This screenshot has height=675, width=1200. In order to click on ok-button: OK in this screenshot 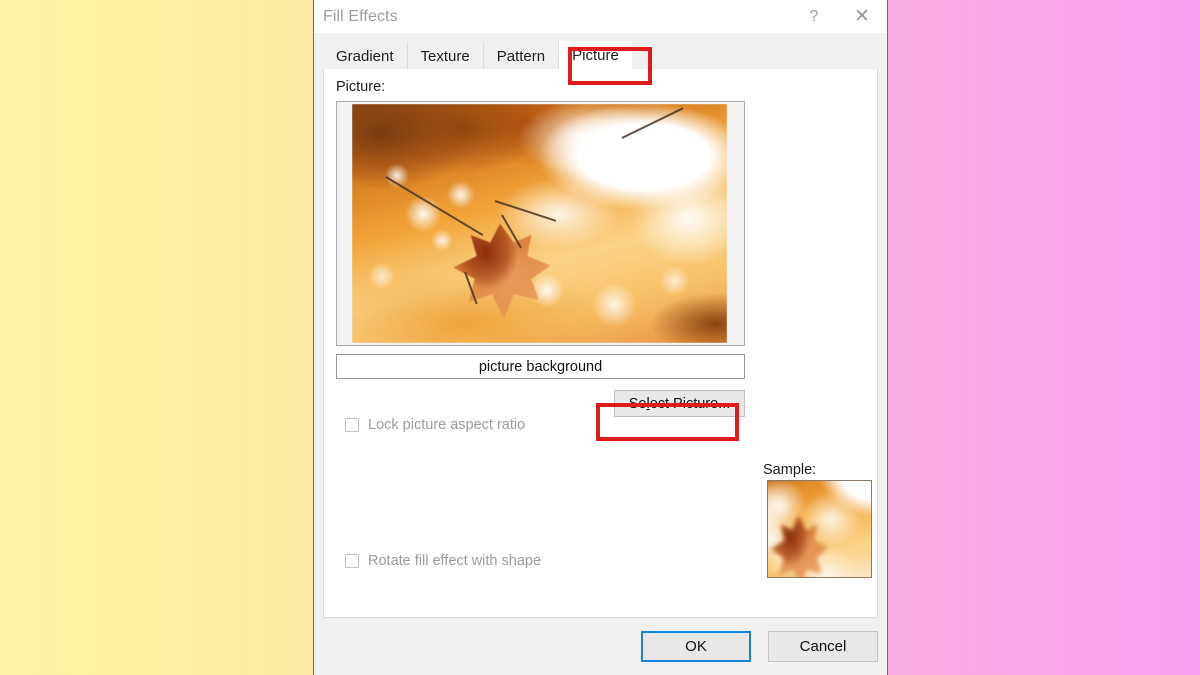, I will do `click(696, 646)`.